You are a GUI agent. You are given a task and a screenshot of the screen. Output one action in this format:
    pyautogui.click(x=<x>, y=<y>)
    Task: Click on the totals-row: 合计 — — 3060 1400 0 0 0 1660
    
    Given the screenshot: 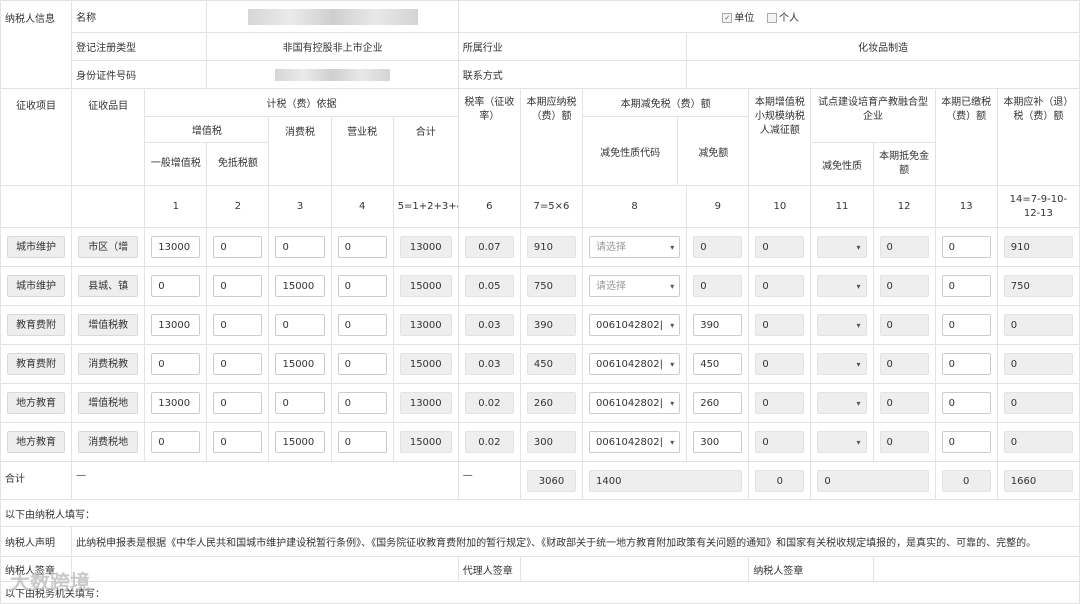 What is the action you would take?
    pyautogui.click(x=540, y=480)
    